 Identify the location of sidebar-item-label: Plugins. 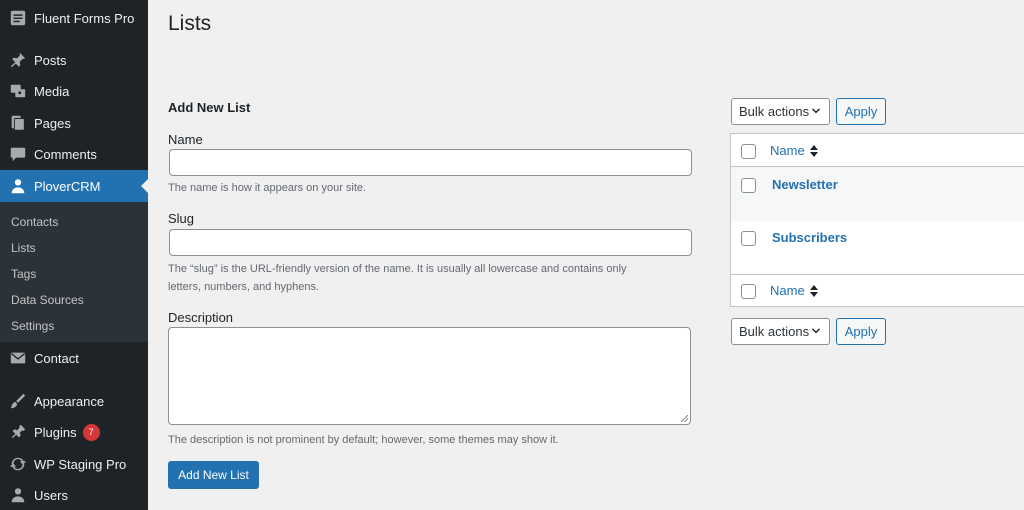
(55, 432).